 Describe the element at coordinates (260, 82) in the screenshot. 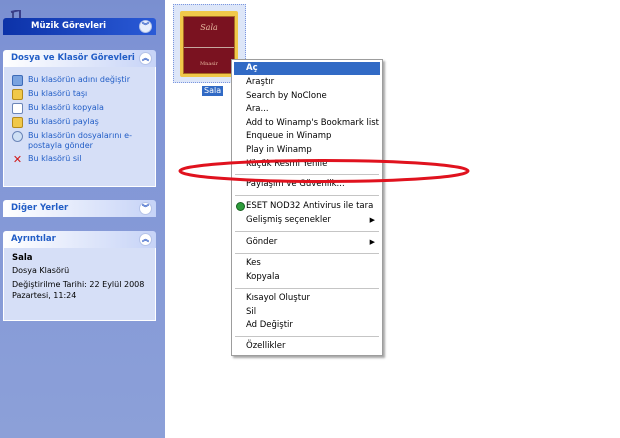

I see `menu-item-label: Araştır` at that location.